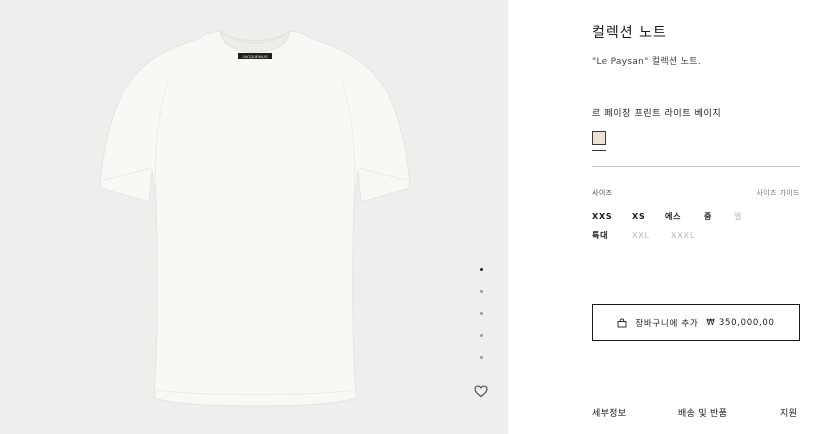  I want to click on divider, so click(696, 166).